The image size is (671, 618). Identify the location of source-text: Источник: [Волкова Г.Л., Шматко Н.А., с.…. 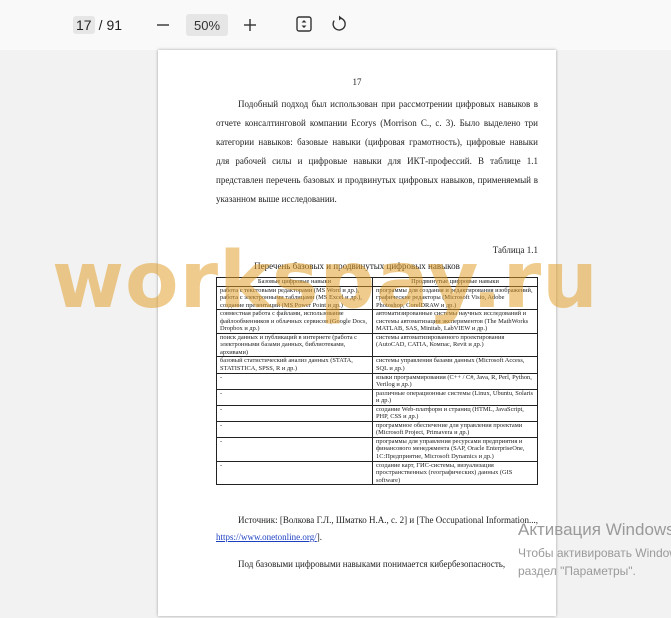
(388, 520).